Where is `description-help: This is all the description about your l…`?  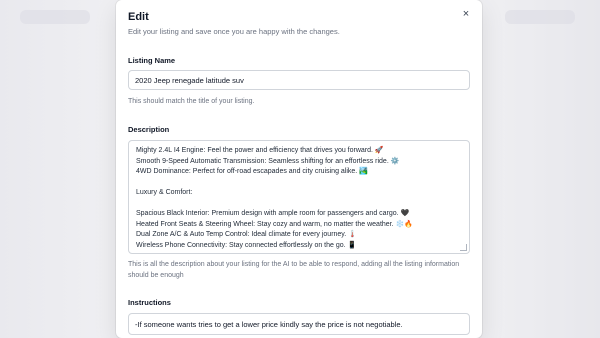 description-help: This is all the description about your l… is located at coordinates (294, 270).